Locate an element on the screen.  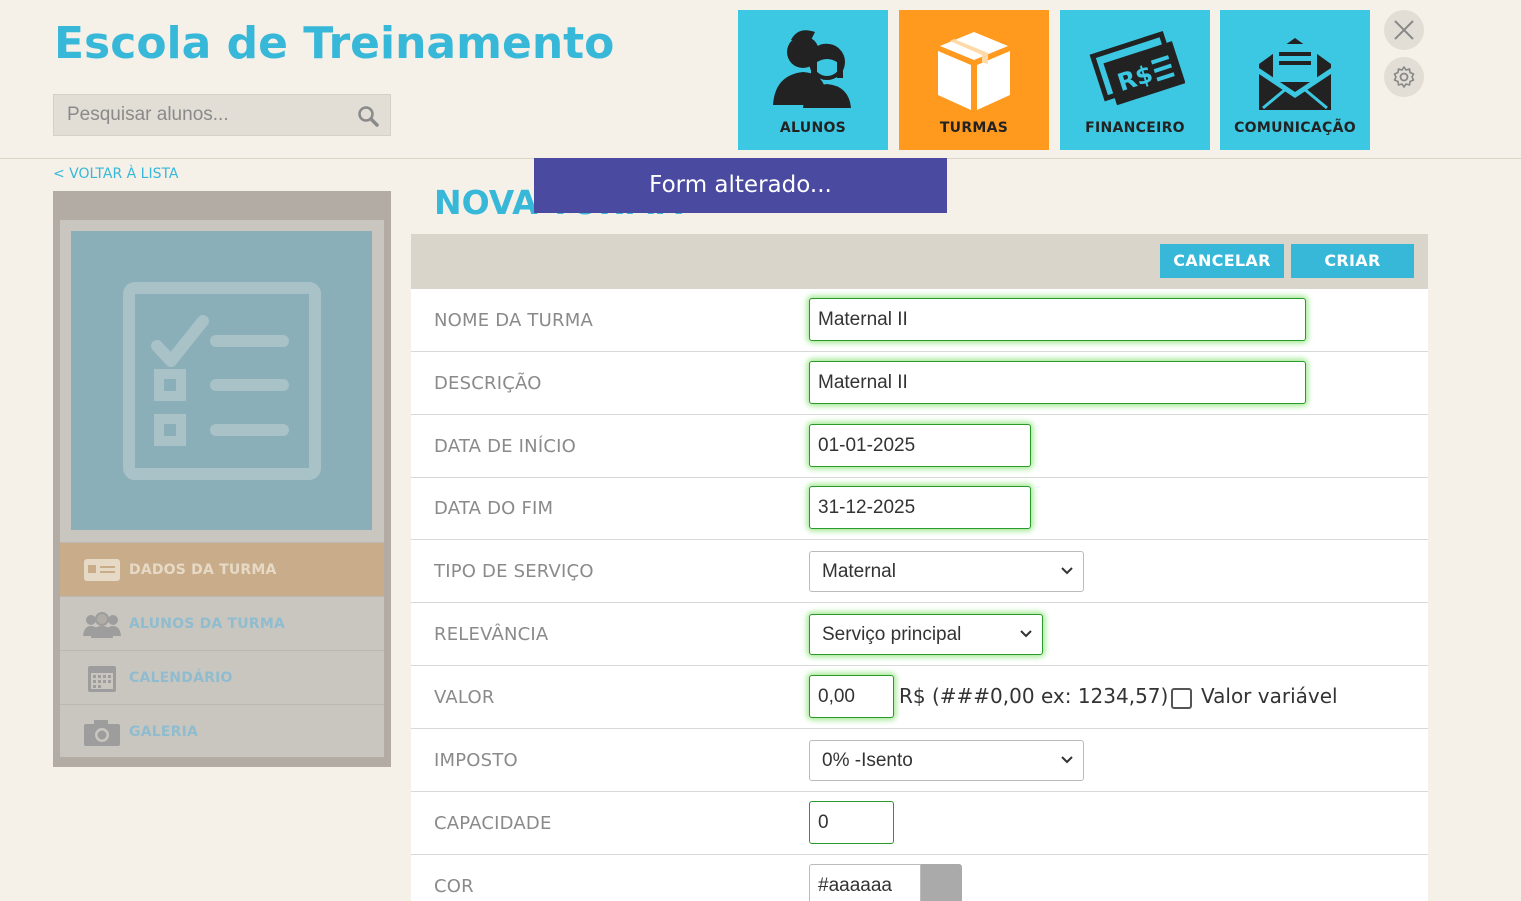
field-label: CAPACIDADE is located at coordinates (493, 823).